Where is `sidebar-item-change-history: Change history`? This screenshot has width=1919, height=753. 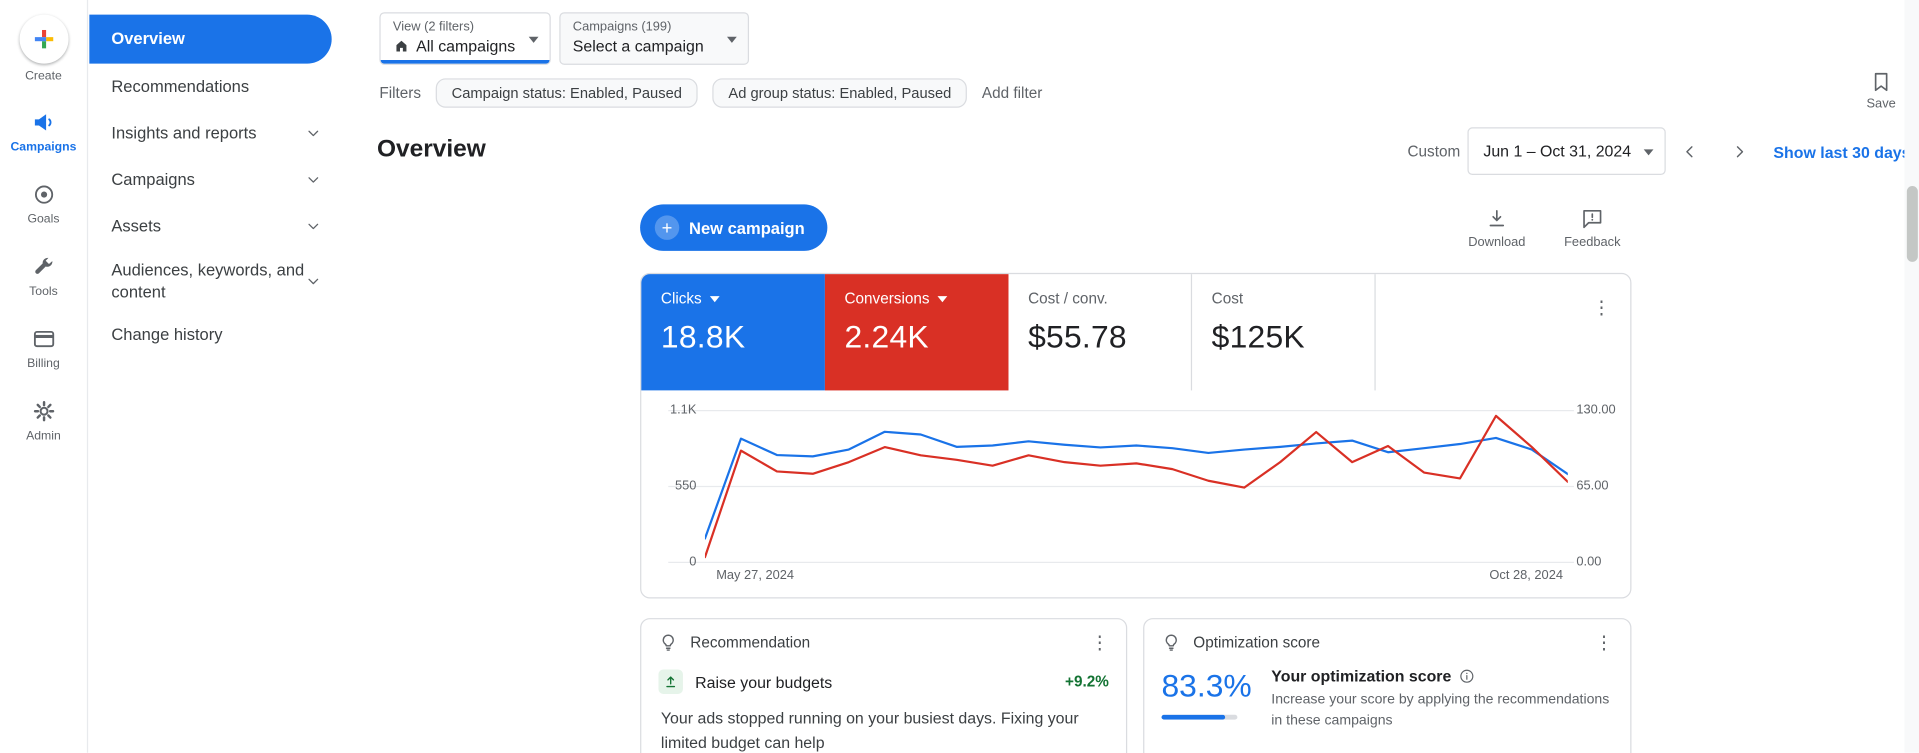
sidebar-item-change-history: Change history is located at coordinates (211, 335).